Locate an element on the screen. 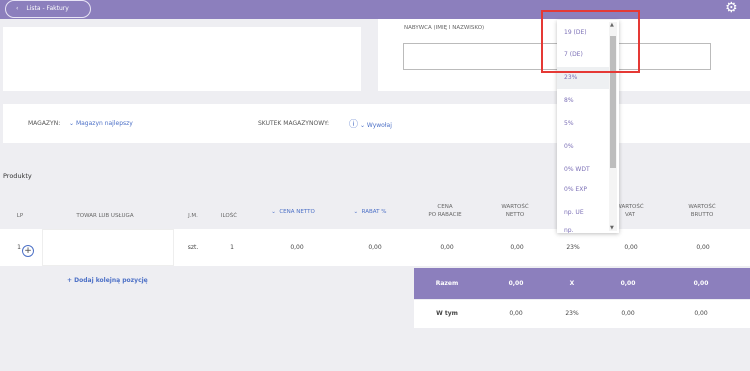 This screenshot has height=371, width=750. col-discount-sort: ⌄ RABAT % is located at coordinates (370, 212).